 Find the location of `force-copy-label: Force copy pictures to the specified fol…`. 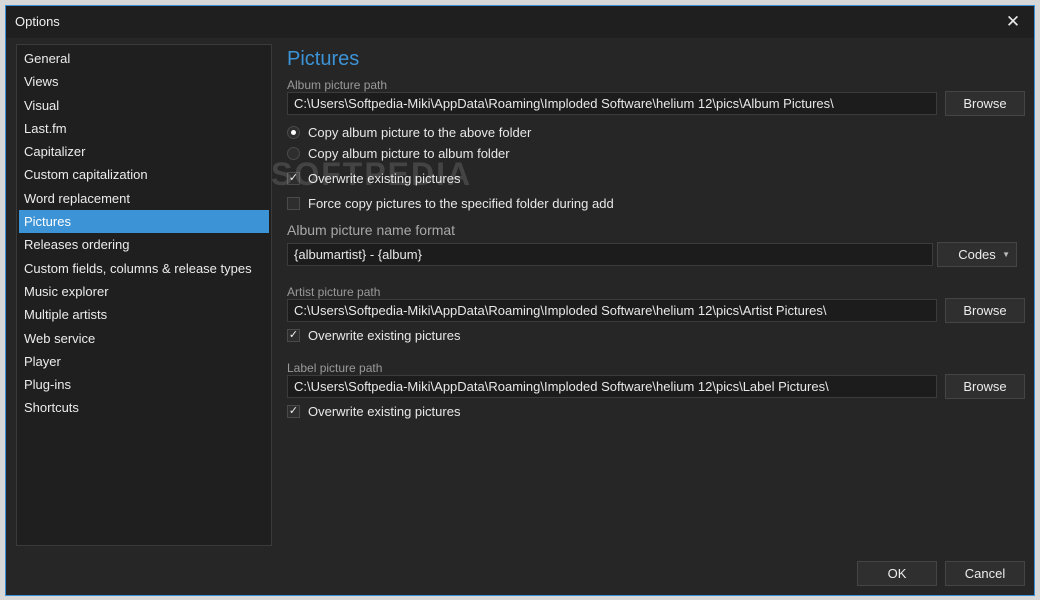

force-copy-label: Force copy pictures to the specified fol… is located at coordinates (461, 203).